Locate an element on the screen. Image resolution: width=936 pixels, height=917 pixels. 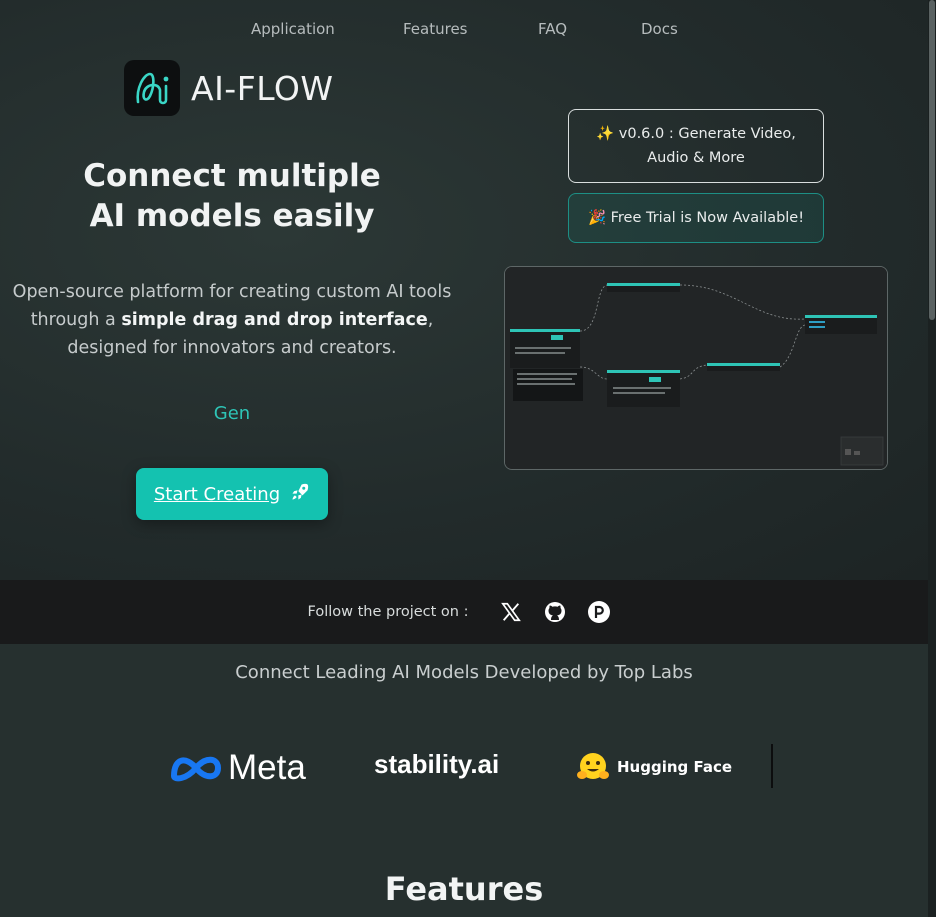
follow-bar: Follow the project on : is located at coordinates (464, 612).